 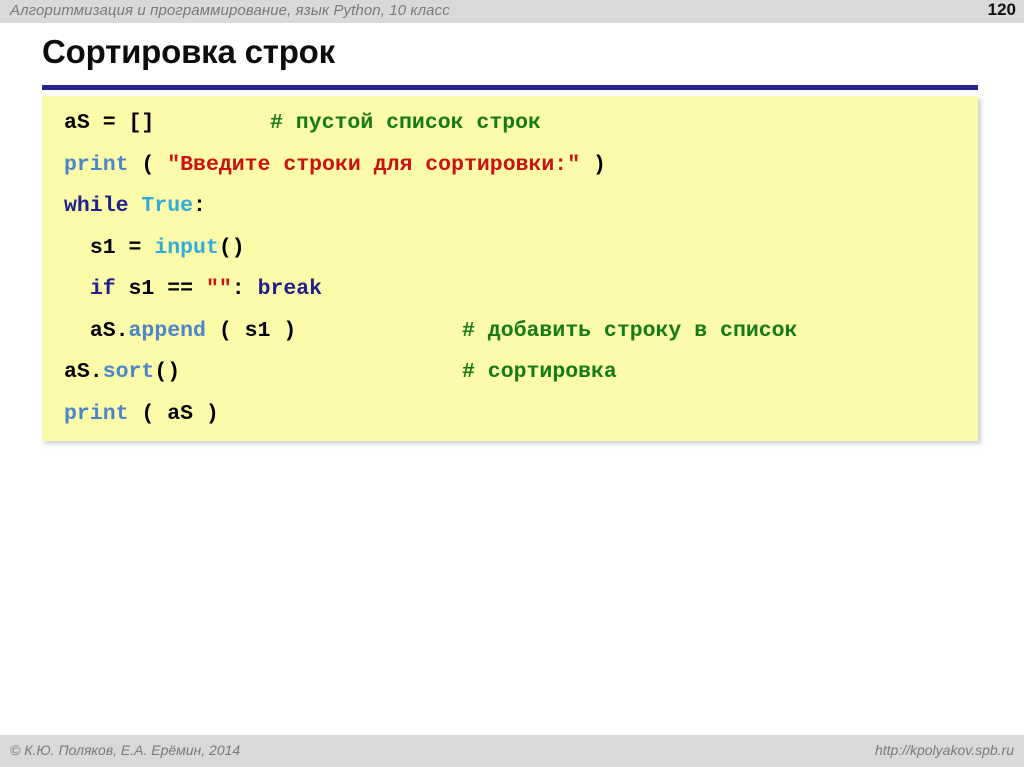 What do you see at coordinates (510, 290) in the screenshot?
I see `code-line: if s1 == "": break` at bounding box center [510, 290].